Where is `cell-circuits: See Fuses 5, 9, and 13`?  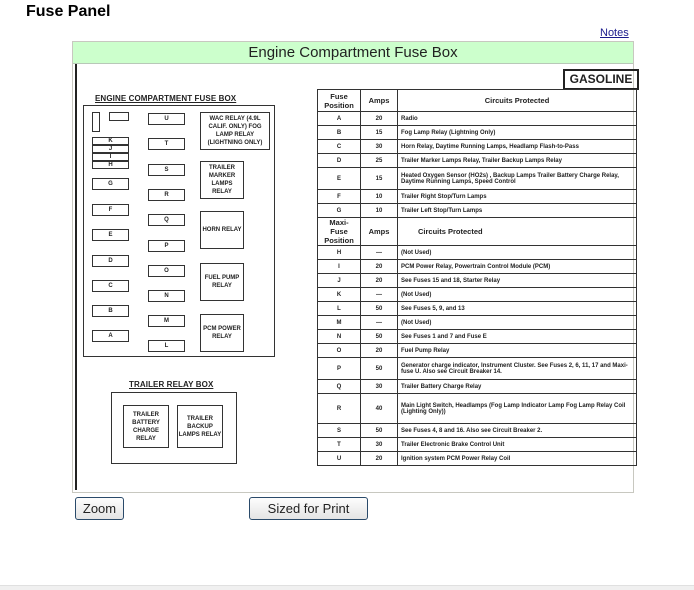 cell-circuits: See Fuses 5, 9, and 13 is located at coordinates (517, 308).